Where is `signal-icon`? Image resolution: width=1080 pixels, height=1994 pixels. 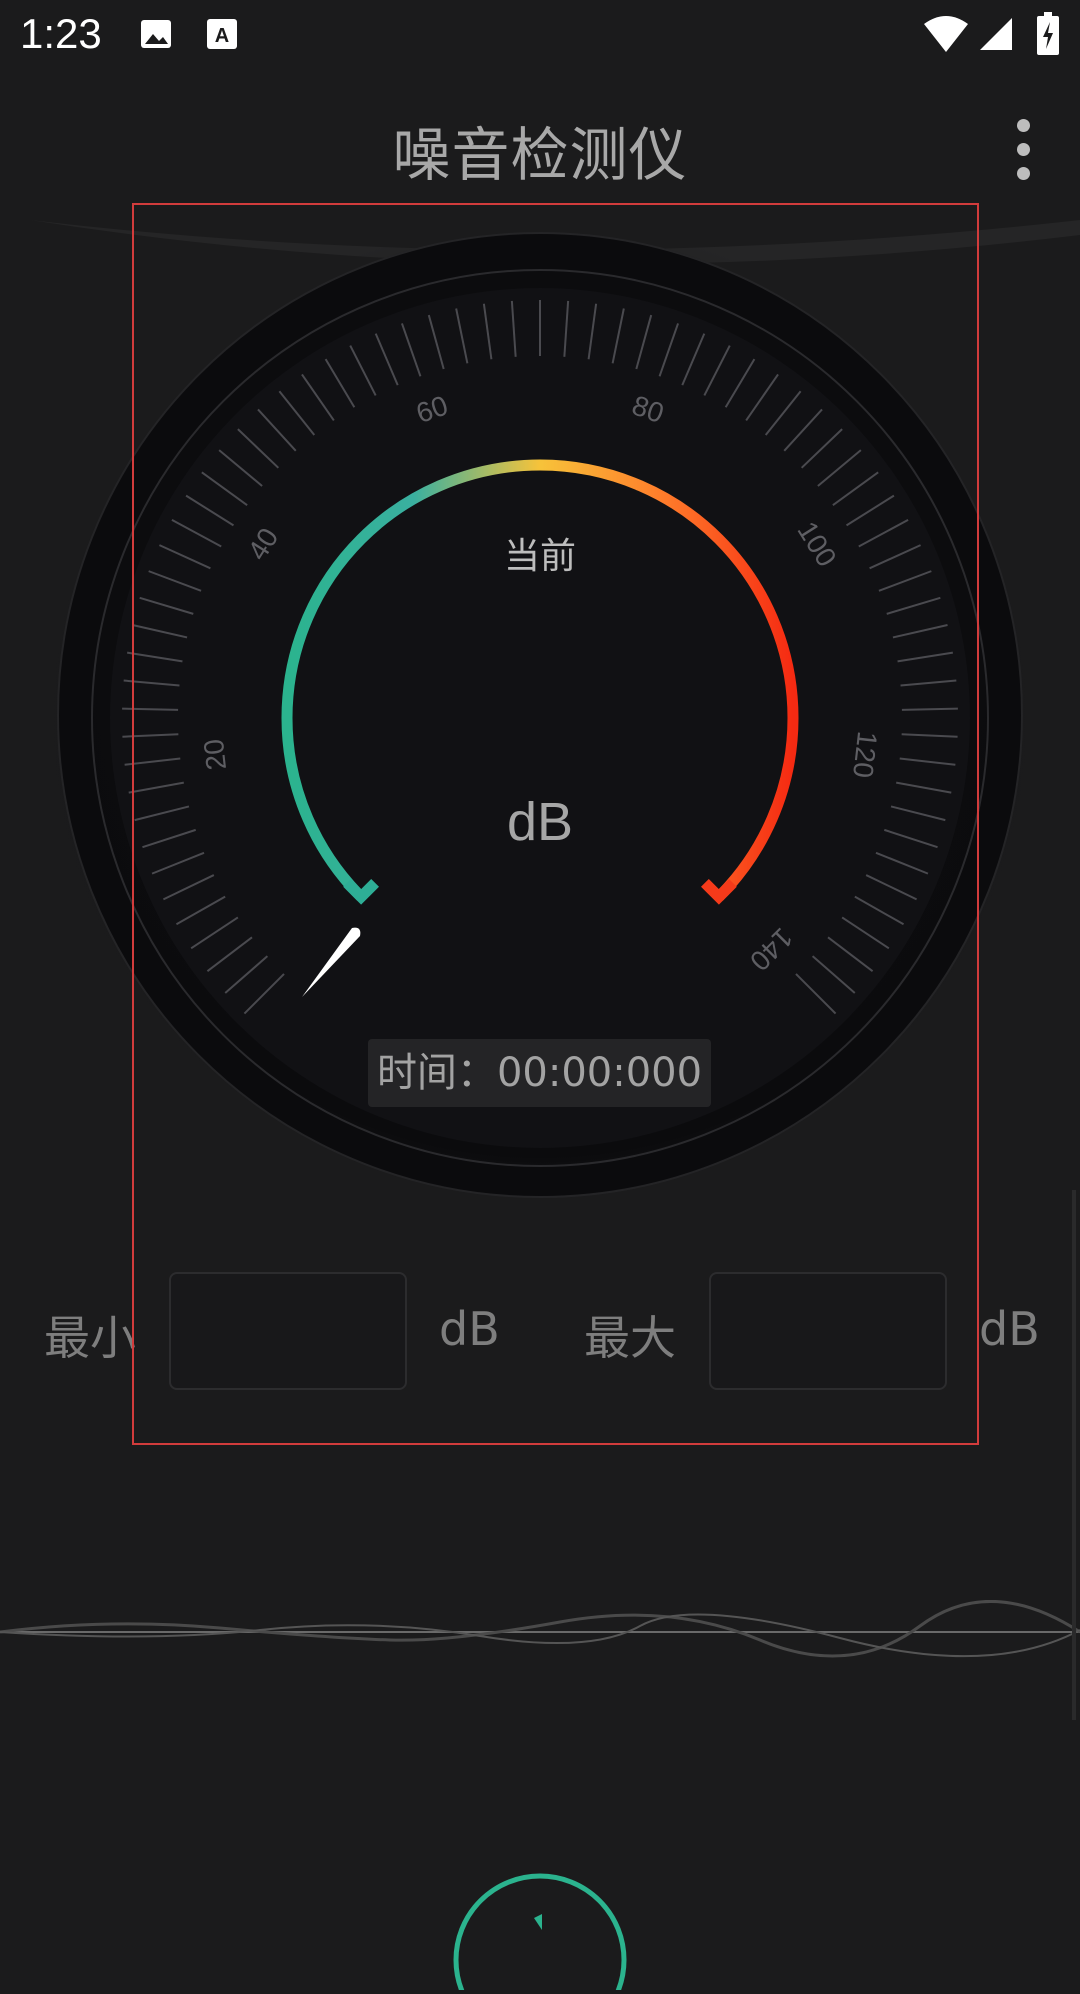
signal-icon is located at coordinates (996, 36).